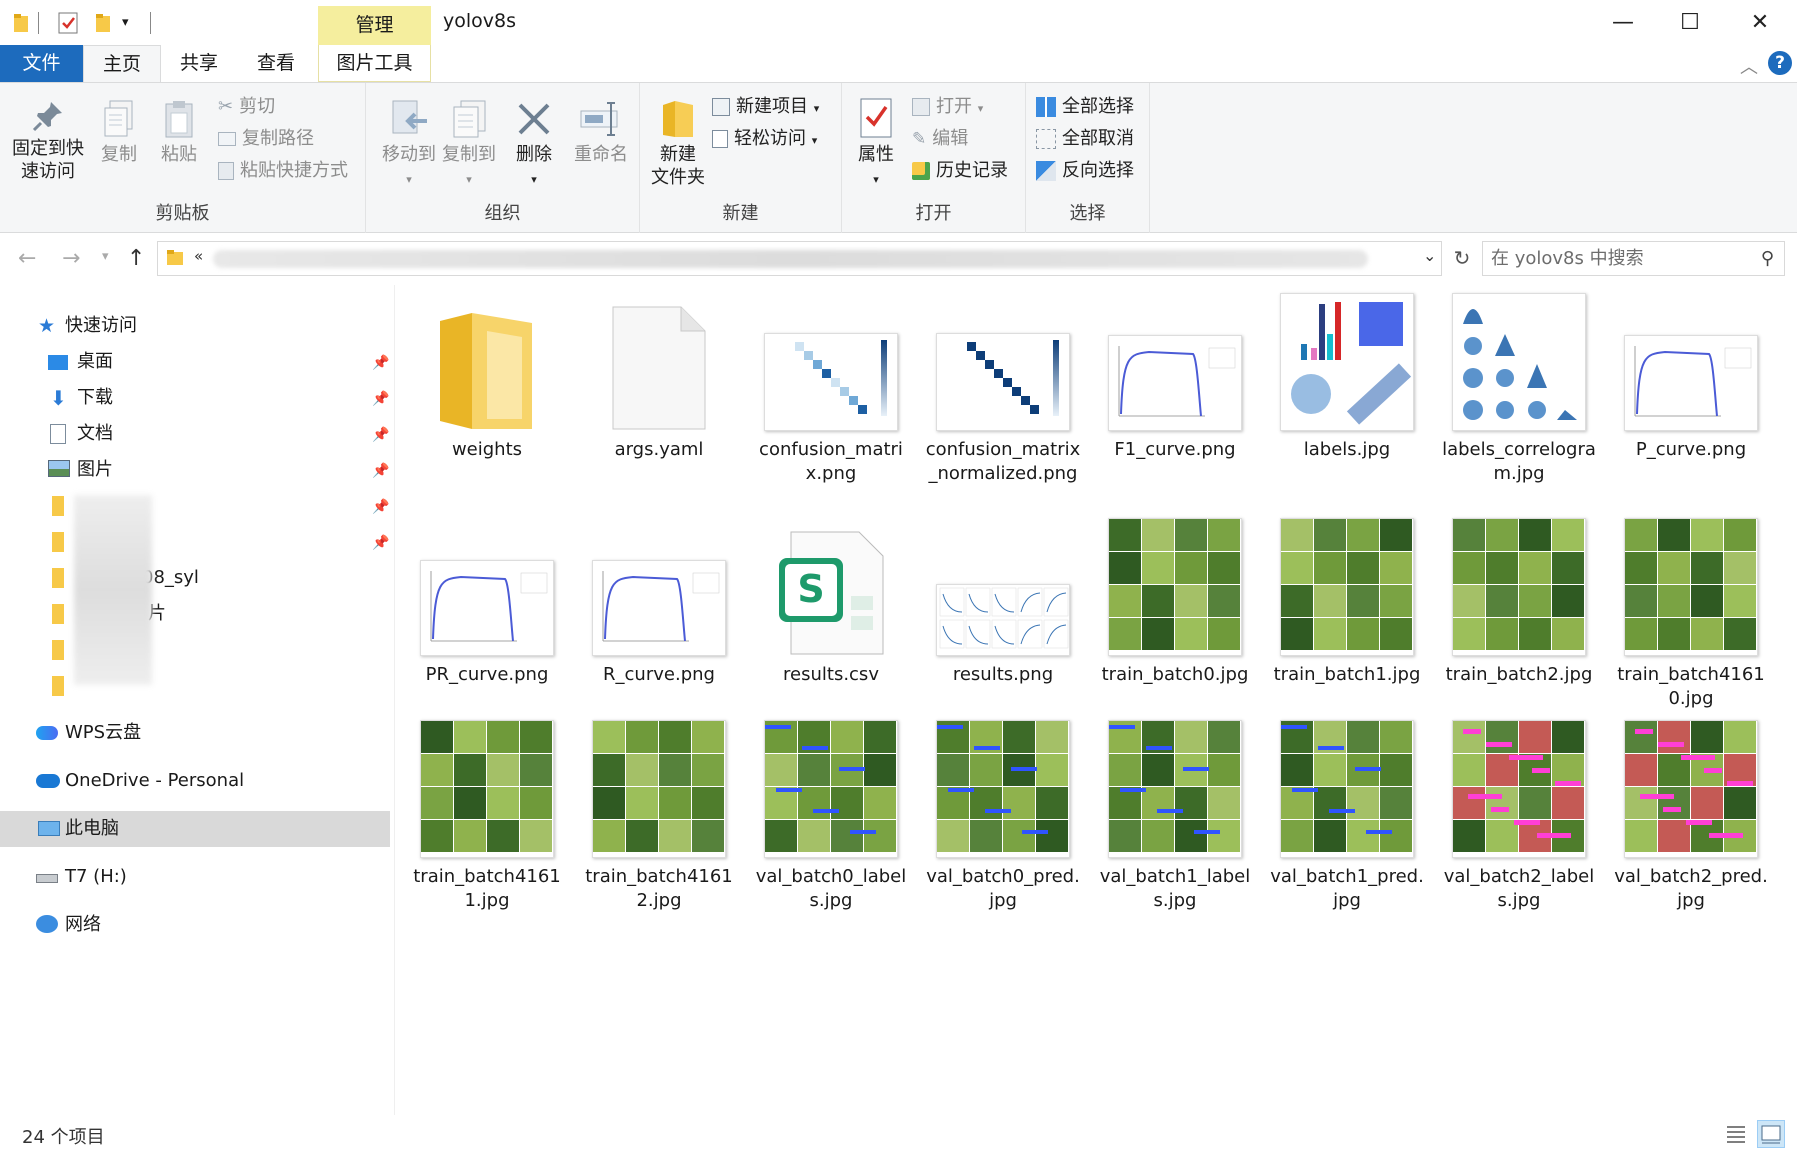 The image size is (1797, 1153). I want to click on collapse-ribbon-icon: ︿, so click(1749, 66).